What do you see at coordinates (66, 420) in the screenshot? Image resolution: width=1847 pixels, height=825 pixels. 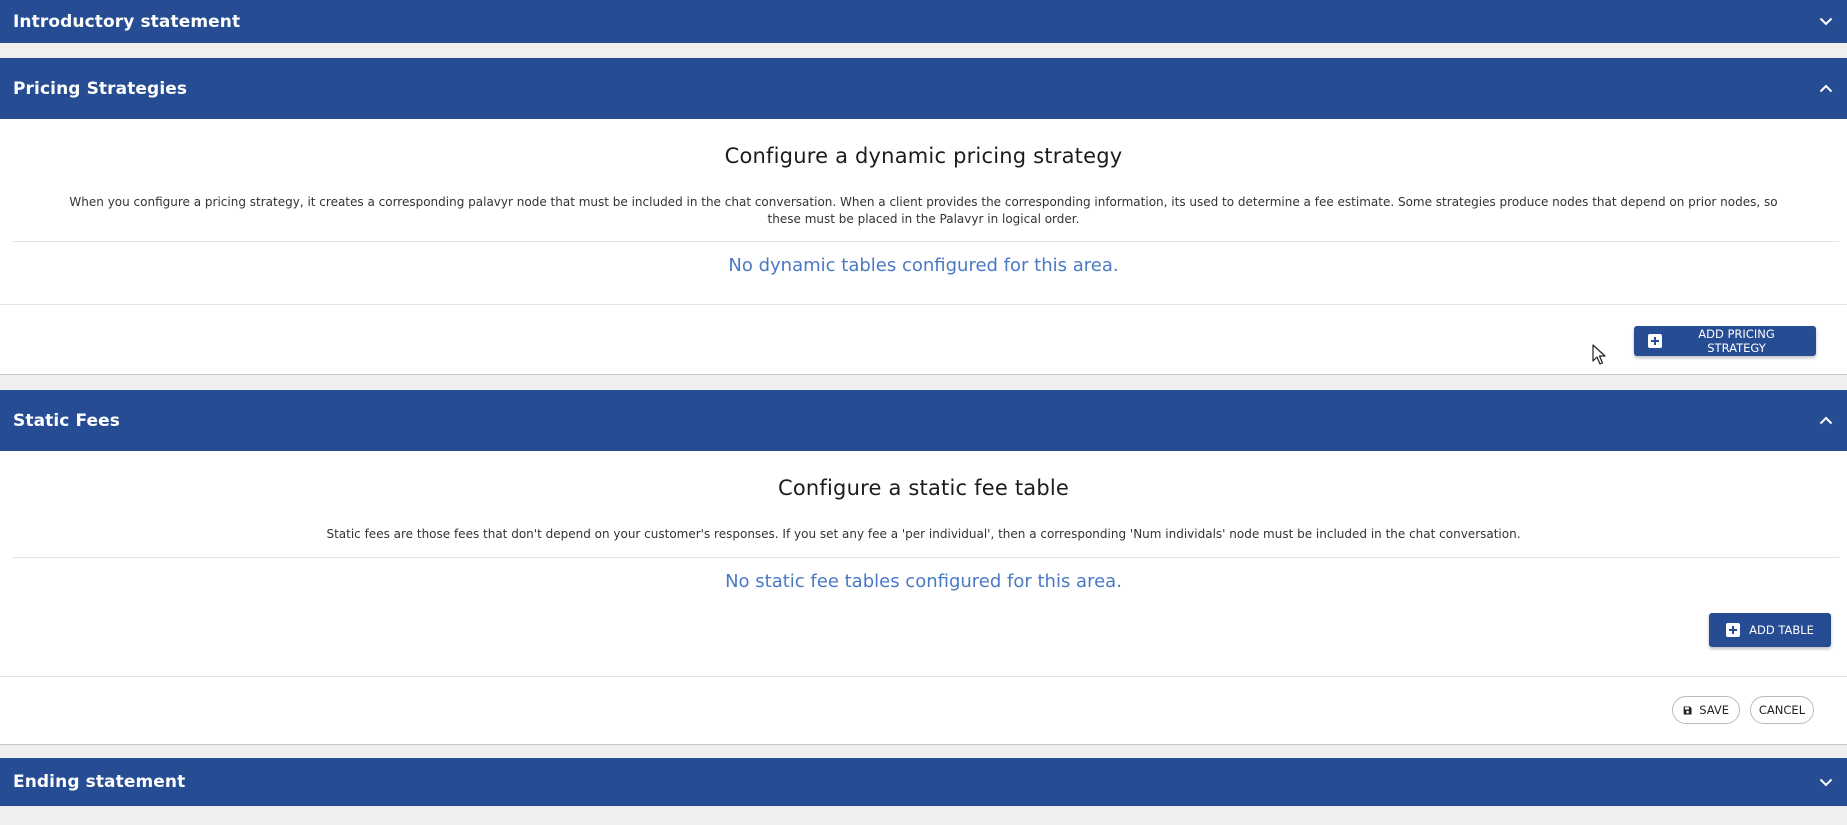 I see `section-title: Static Fees` at bounding box center [66, 420].